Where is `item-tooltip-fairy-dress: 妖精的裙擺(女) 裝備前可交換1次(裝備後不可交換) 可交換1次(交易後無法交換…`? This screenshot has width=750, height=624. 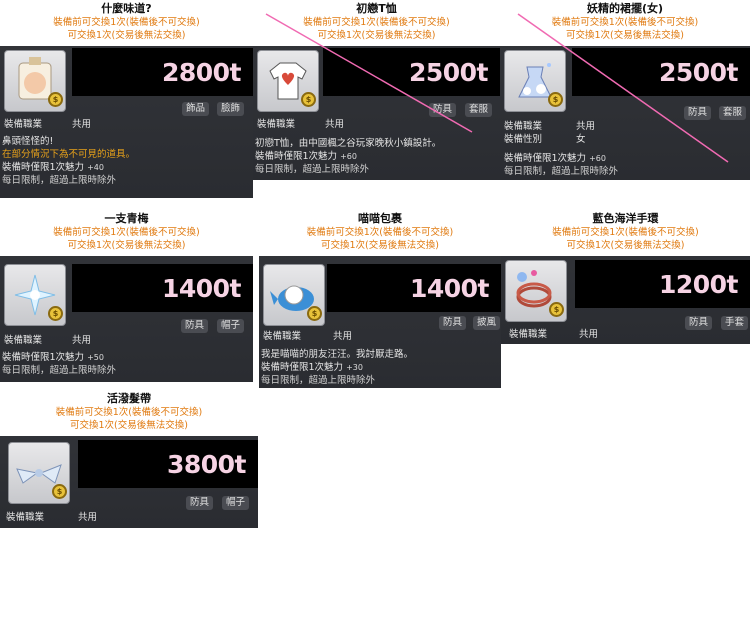 item-tooltip-fairy-dress: 妖精的裙擺(女) 裝備前可交換1次(裝備後不可交換) 可交換1次(交易後無法交換… is located at coordinates (625, 90).